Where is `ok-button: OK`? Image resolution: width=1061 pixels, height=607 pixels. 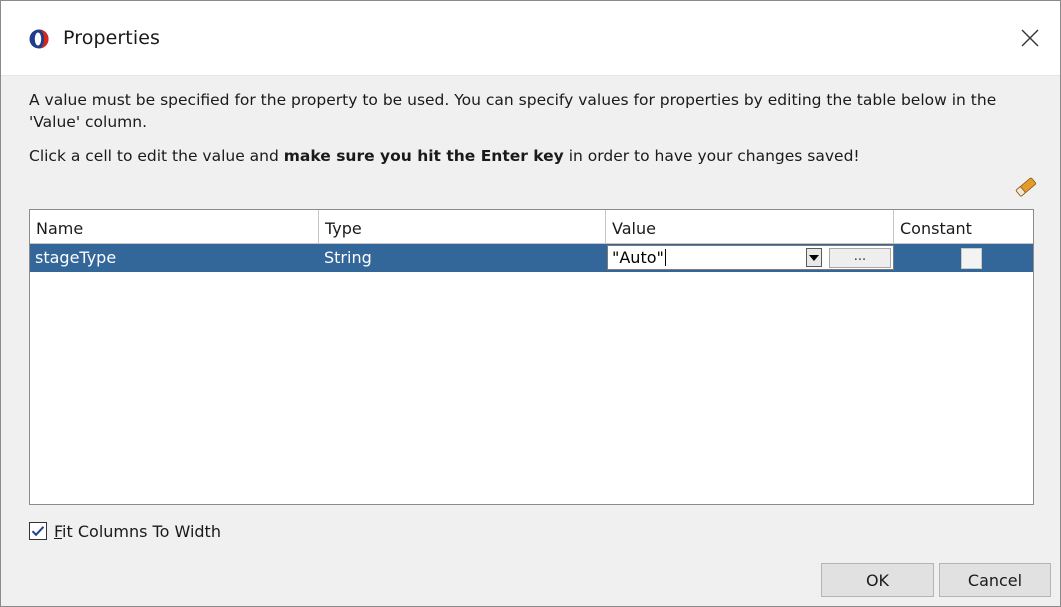
ok-button: OK is located at coordinates (877, 580).